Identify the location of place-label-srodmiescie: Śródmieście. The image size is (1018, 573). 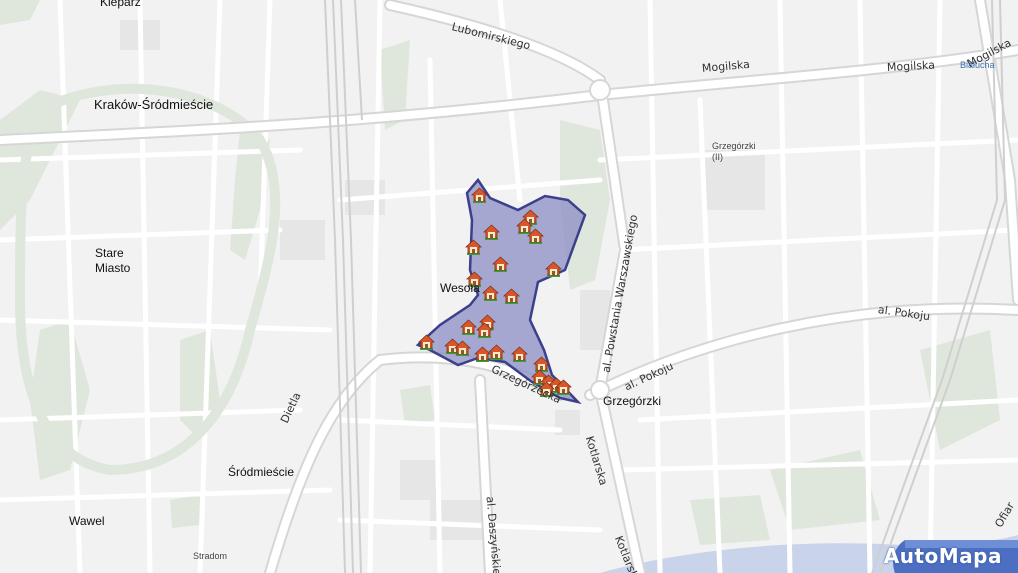
(261, 472).